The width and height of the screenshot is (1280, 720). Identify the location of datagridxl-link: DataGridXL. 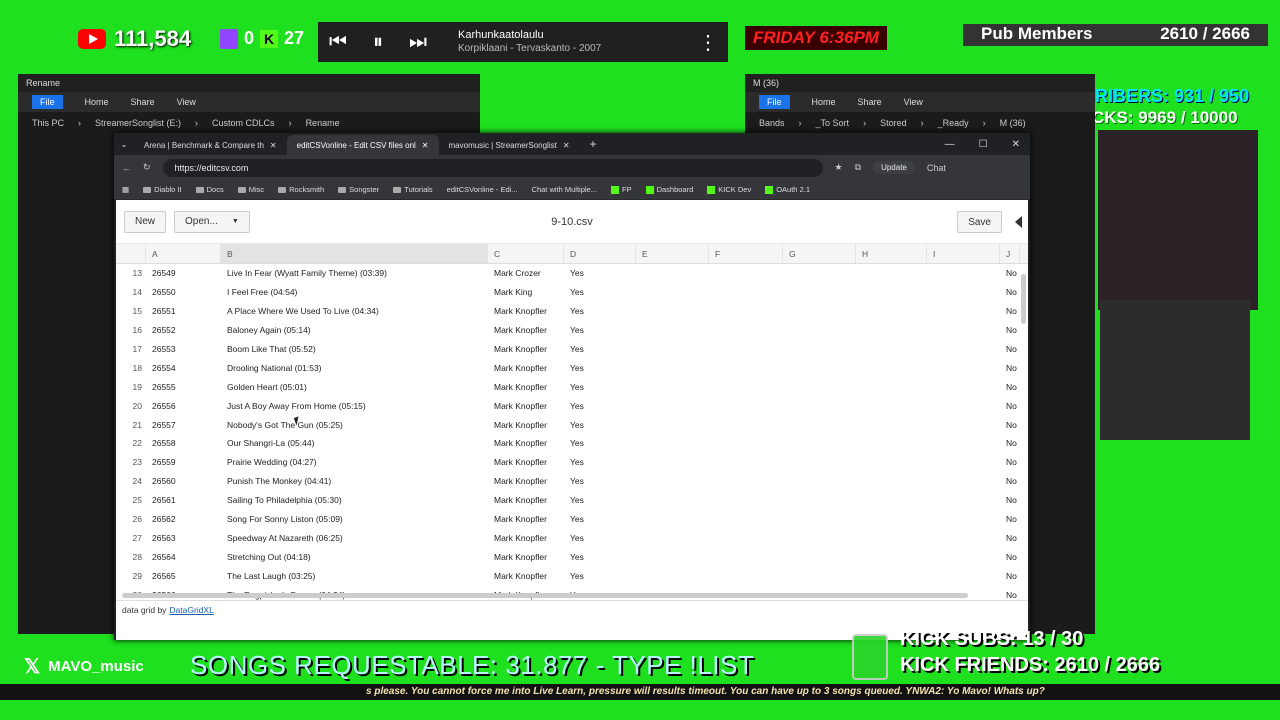
(191, 610).